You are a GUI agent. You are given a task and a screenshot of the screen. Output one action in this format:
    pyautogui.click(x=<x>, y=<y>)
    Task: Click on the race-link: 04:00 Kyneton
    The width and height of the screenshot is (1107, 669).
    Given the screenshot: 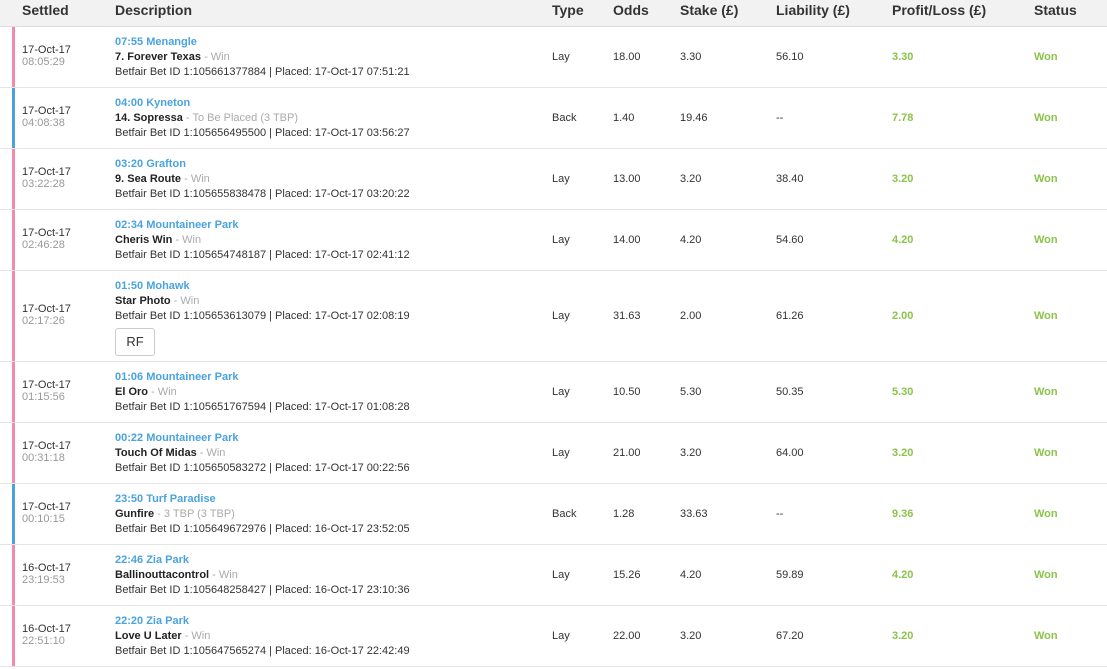 What is the action you would take?
    pyautogui.click(x=262, y=103)
    